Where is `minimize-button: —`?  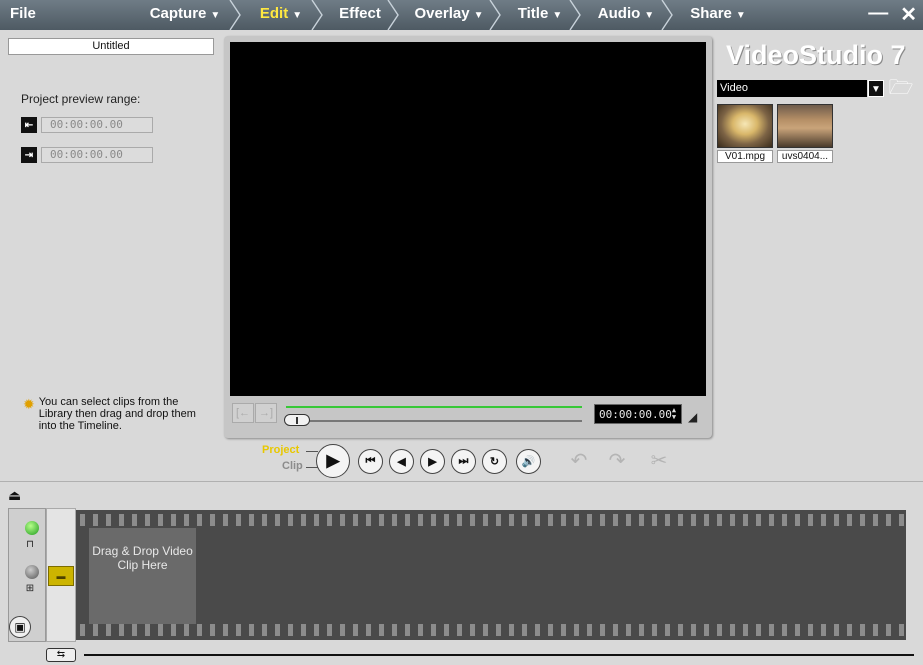 minimize-button: — is located at coordinates (878, 14).